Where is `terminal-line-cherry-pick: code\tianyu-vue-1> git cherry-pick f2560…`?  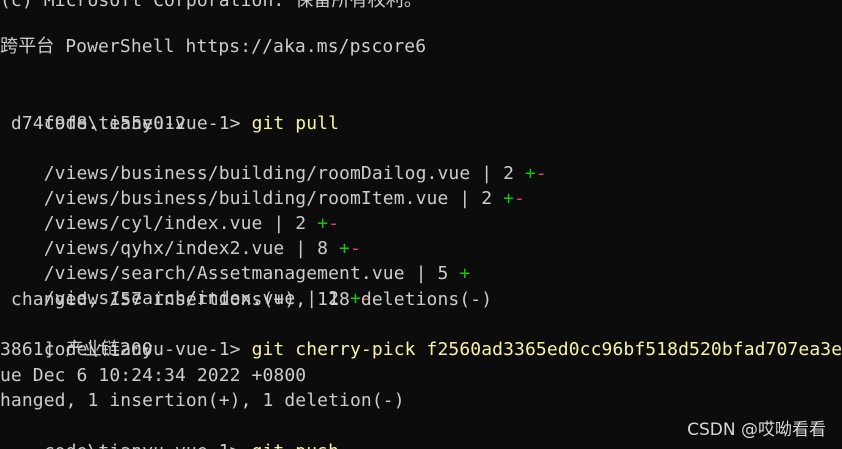
terminal-line-cherry-pick: code\tianyu-vue-1> git cherry-pick f2560… is located at coordinates (421, 336).